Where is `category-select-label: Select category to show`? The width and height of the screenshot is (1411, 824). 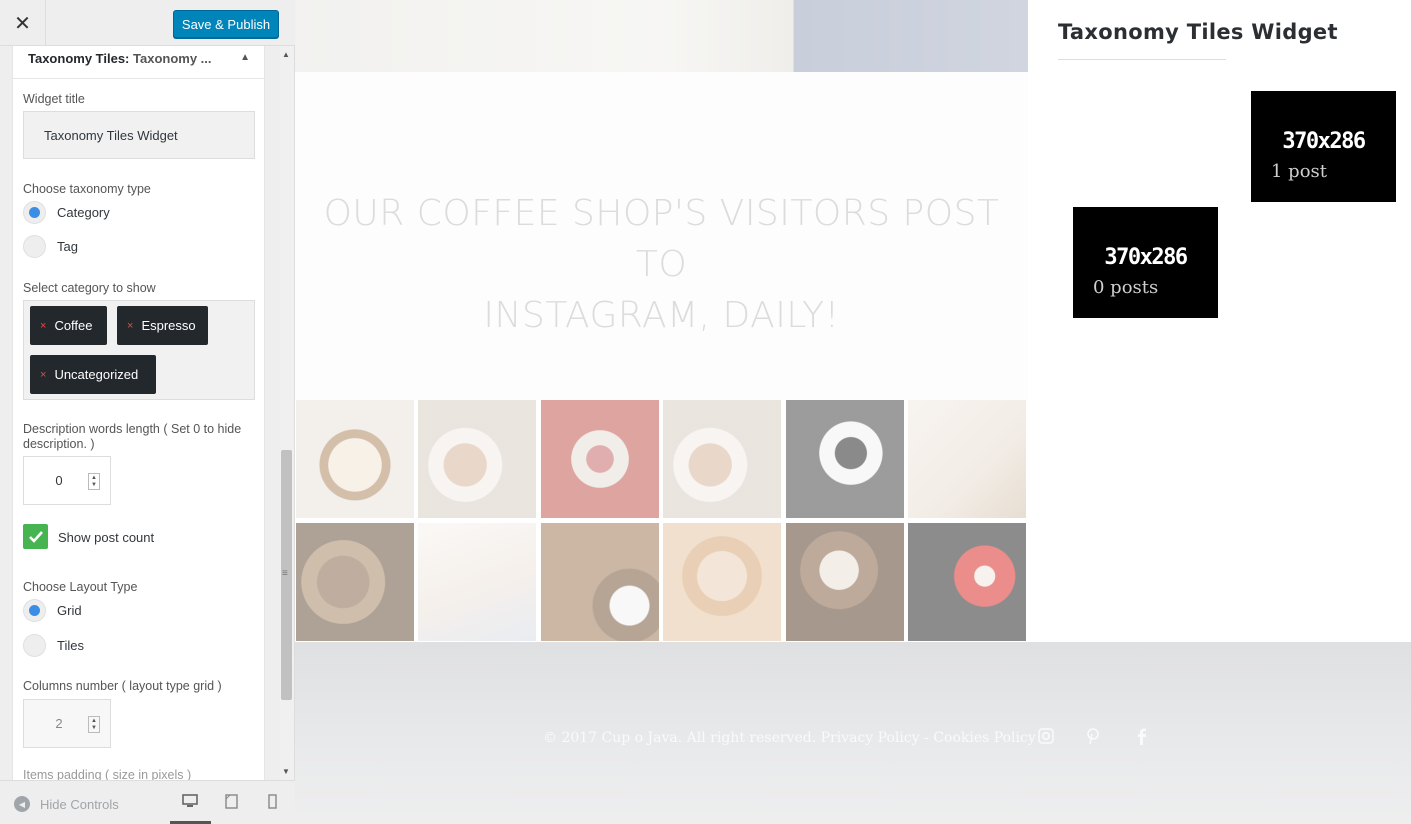 category-select-label: Select category to show is located at coordinates (89, 288).